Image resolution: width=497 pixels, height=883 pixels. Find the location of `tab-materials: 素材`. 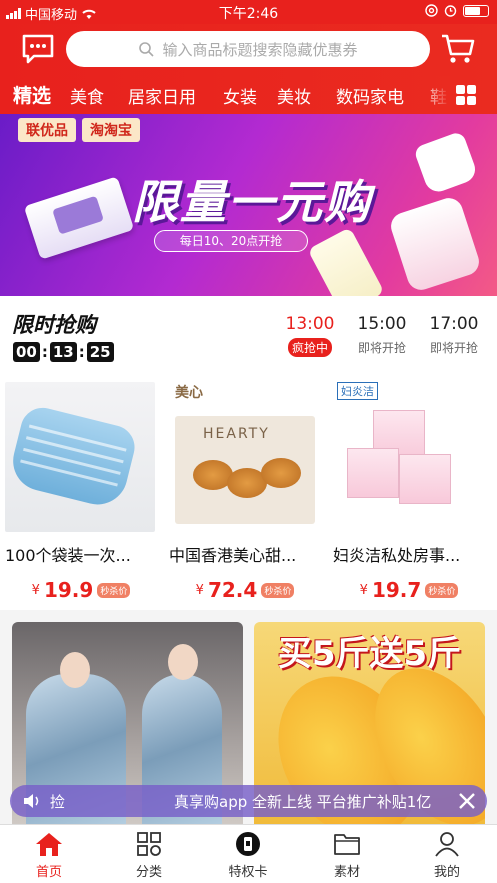

tab-materials: 素材 is located at coordinates (347, 855).